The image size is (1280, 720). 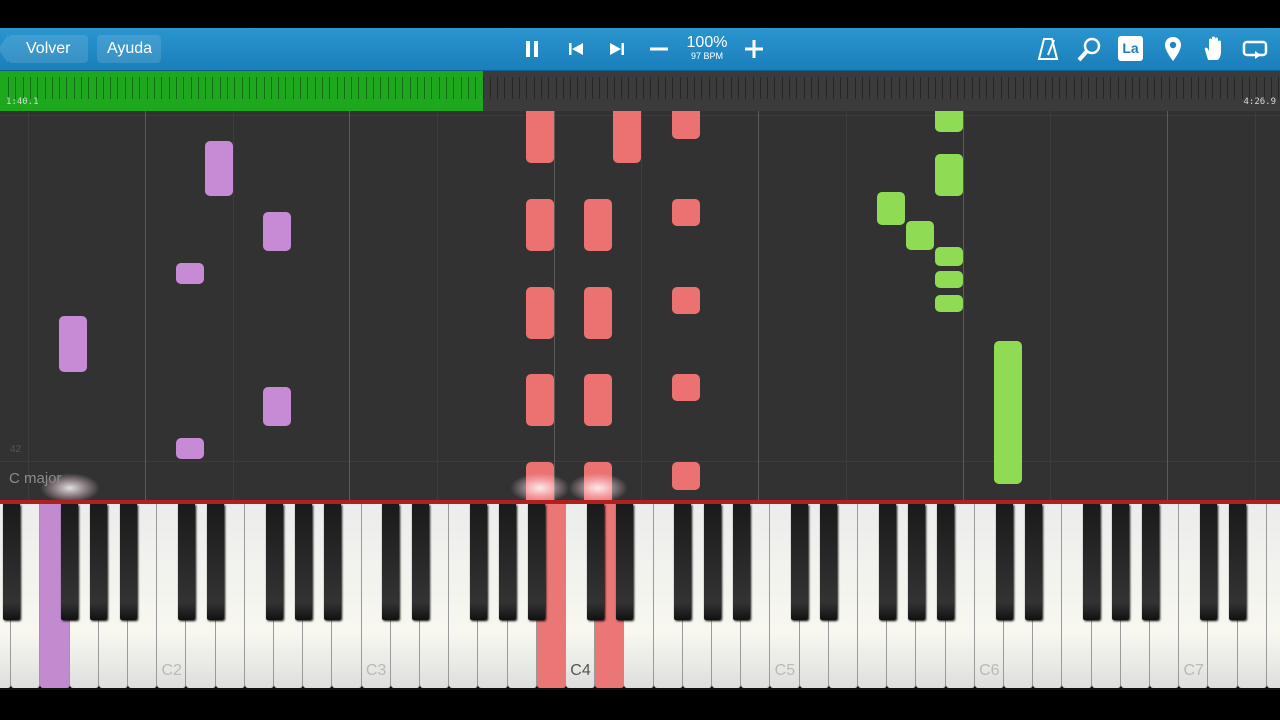 I want to click on loop-icon, so click(x=1255, y=51).